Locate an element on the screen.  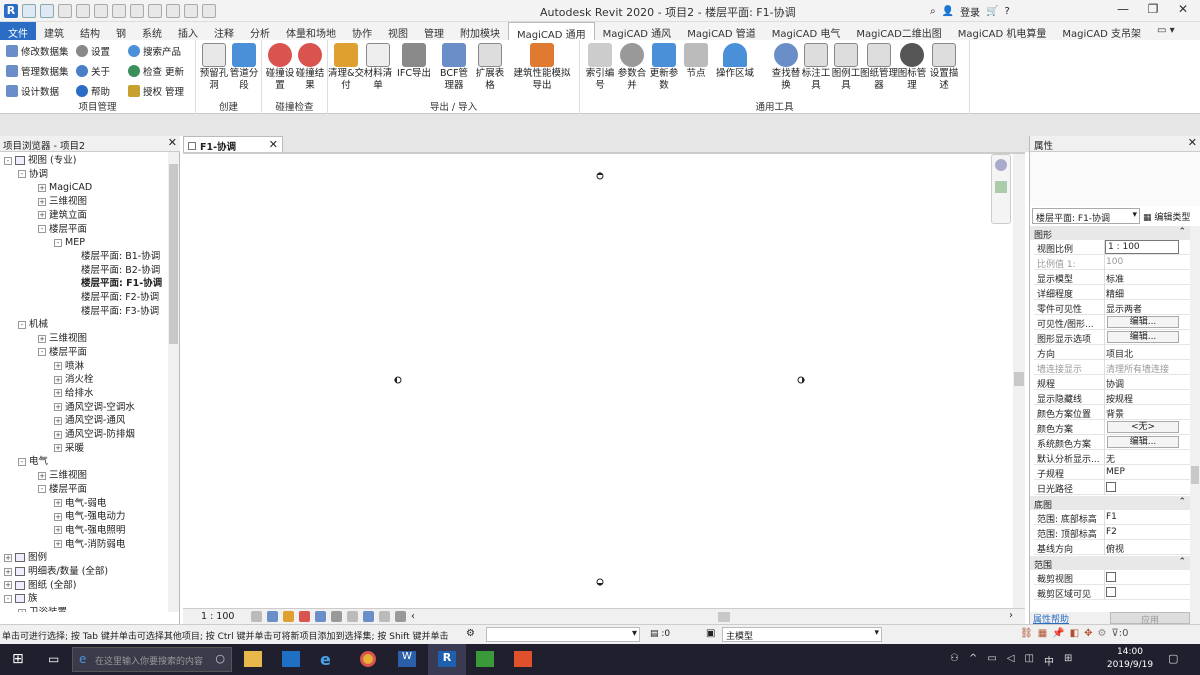
file-explorer-icon is located at coordinates (253, 659).